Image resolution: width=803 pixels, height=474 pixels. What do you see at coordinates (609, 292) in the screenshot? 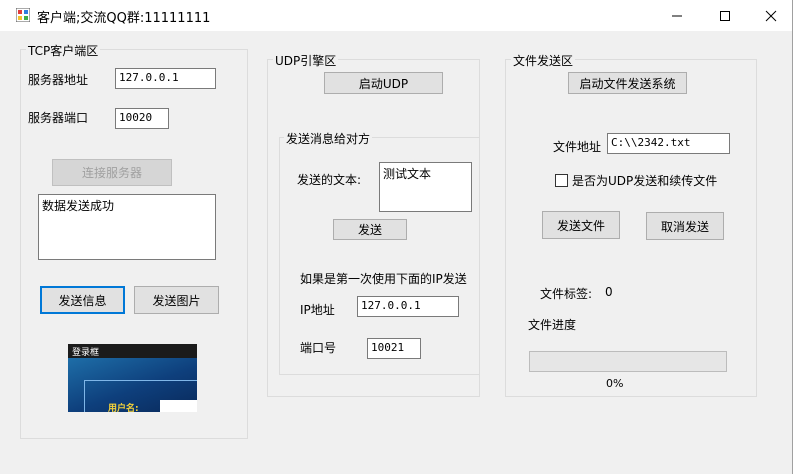
I see `file-tag-value: 0` at bounding box center [609, 292].